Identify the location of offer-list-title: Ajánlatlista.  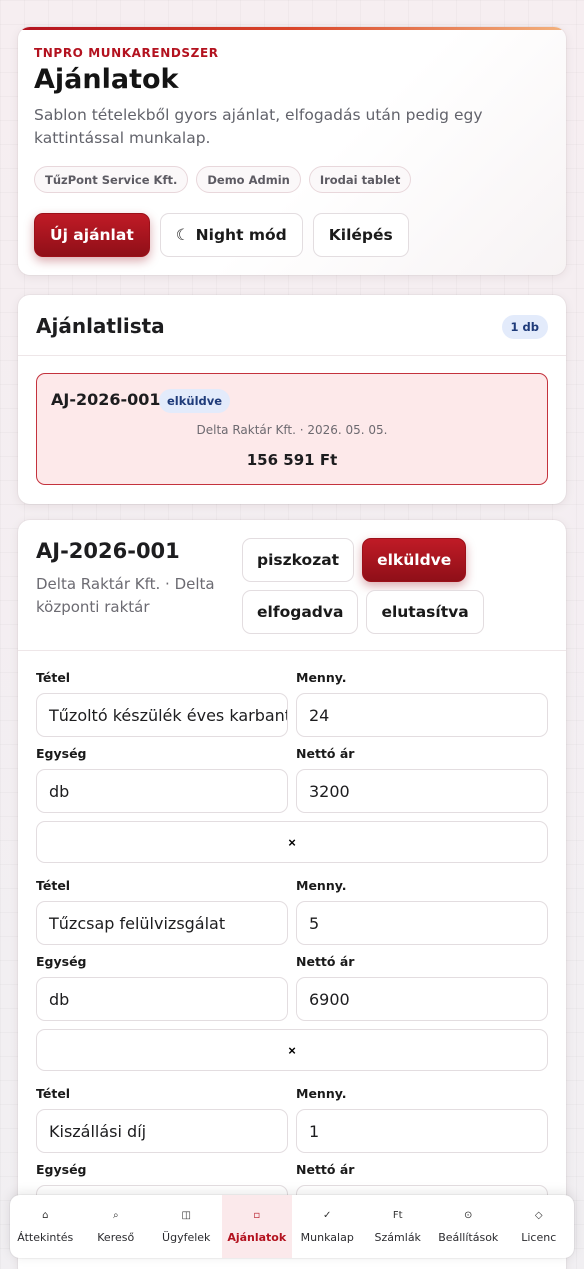
(100, 326).